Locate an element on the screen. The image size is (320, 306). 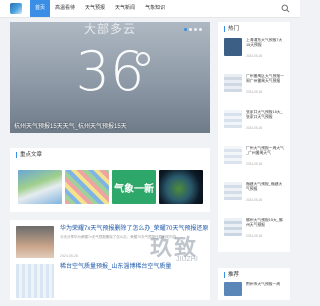
hot-item: 广州天气预报一周天气_广州番禺天气 2024-05-26 is located at coordinates (255, 158).